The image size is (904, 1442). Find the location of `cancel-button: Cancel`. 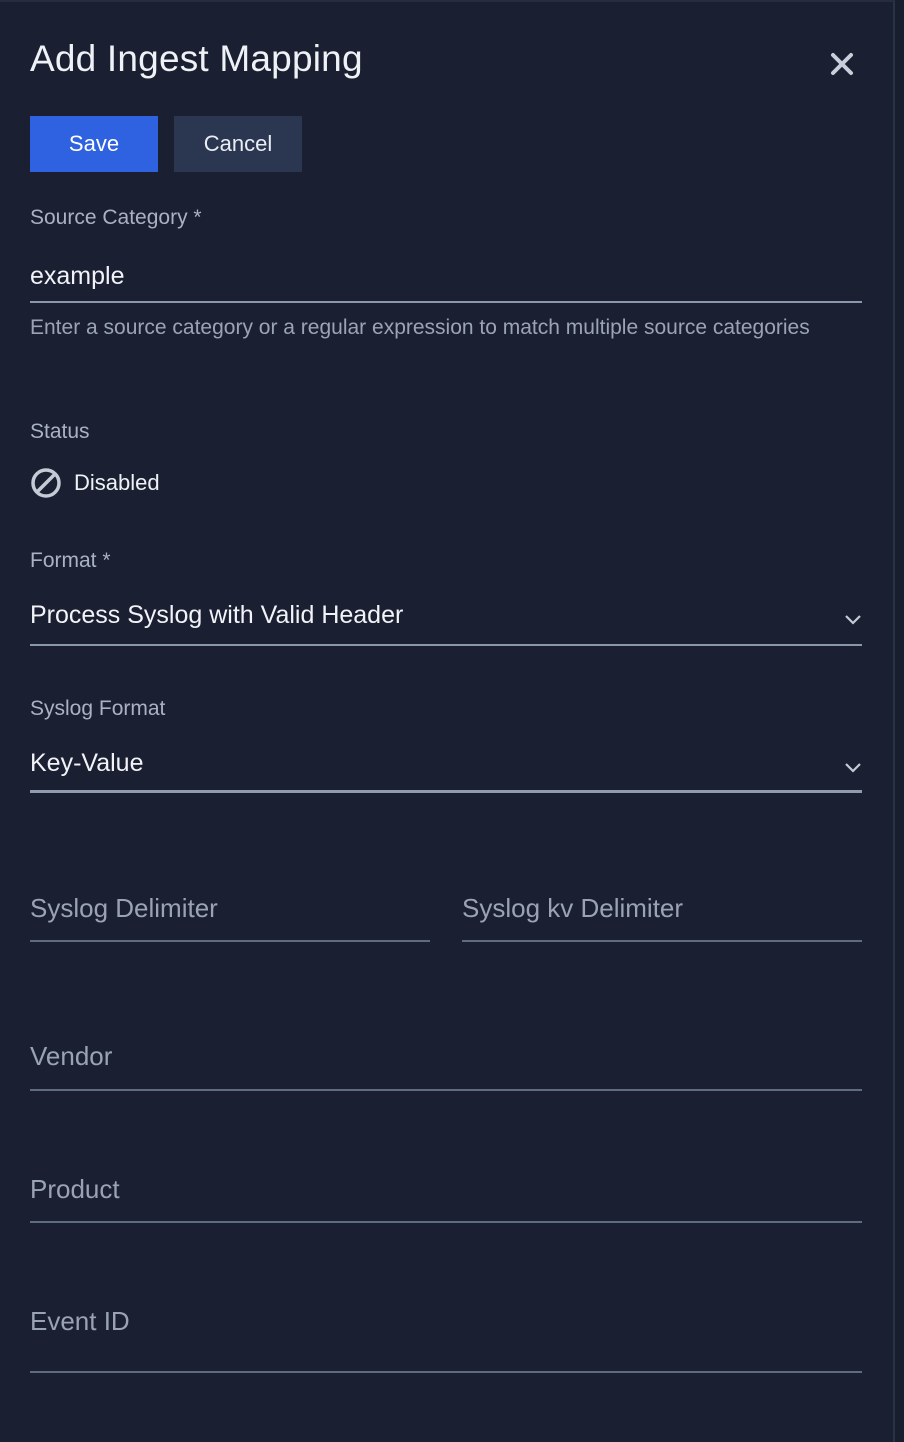

cancel-button: Cancel is located at coordinates (238, 144).